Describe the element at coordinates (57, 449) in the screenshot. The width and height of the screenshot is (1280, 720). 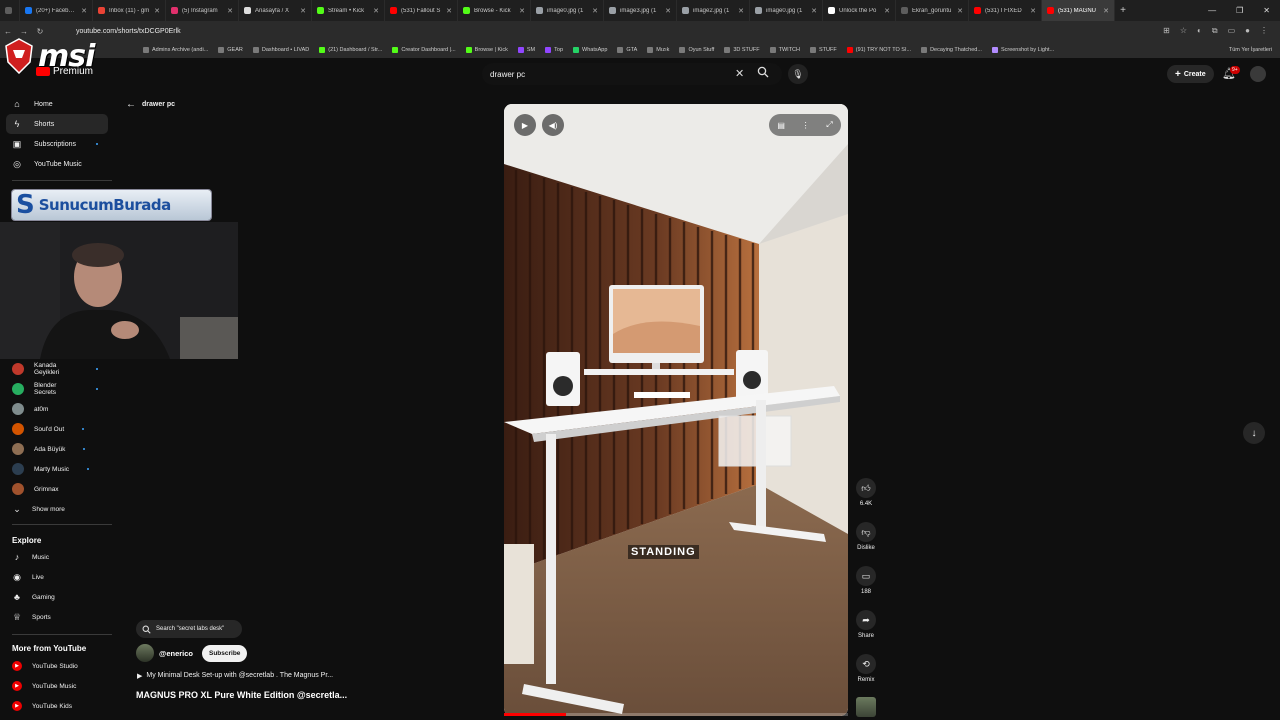
I see `subscription-item: Ada Büyük` at that location.